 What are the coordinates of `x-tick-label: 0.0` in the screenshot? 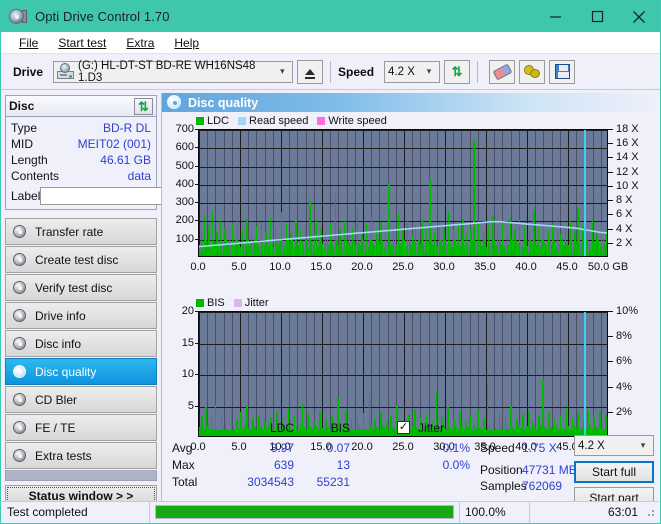 It's located at (198, 267).